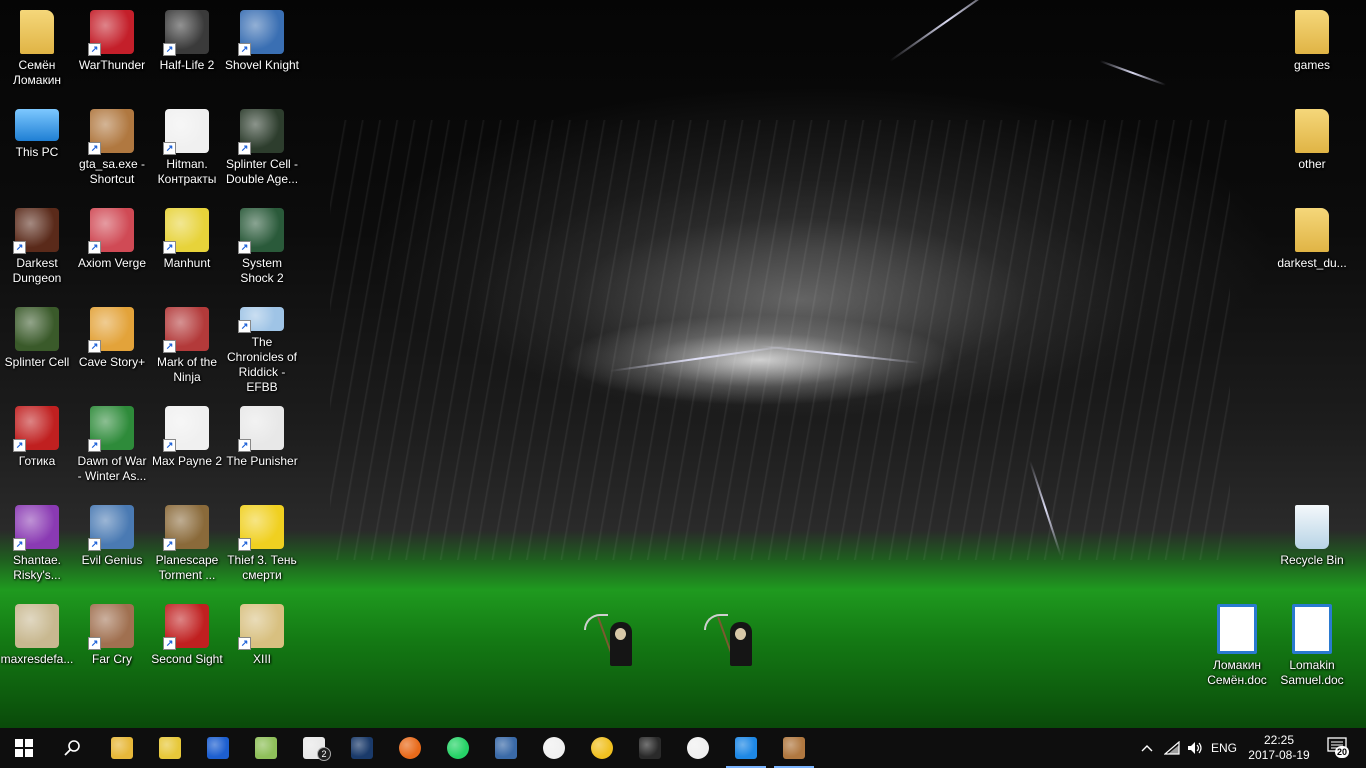  I want to click on taskbar-file-explorer-button, so click(122, 748).